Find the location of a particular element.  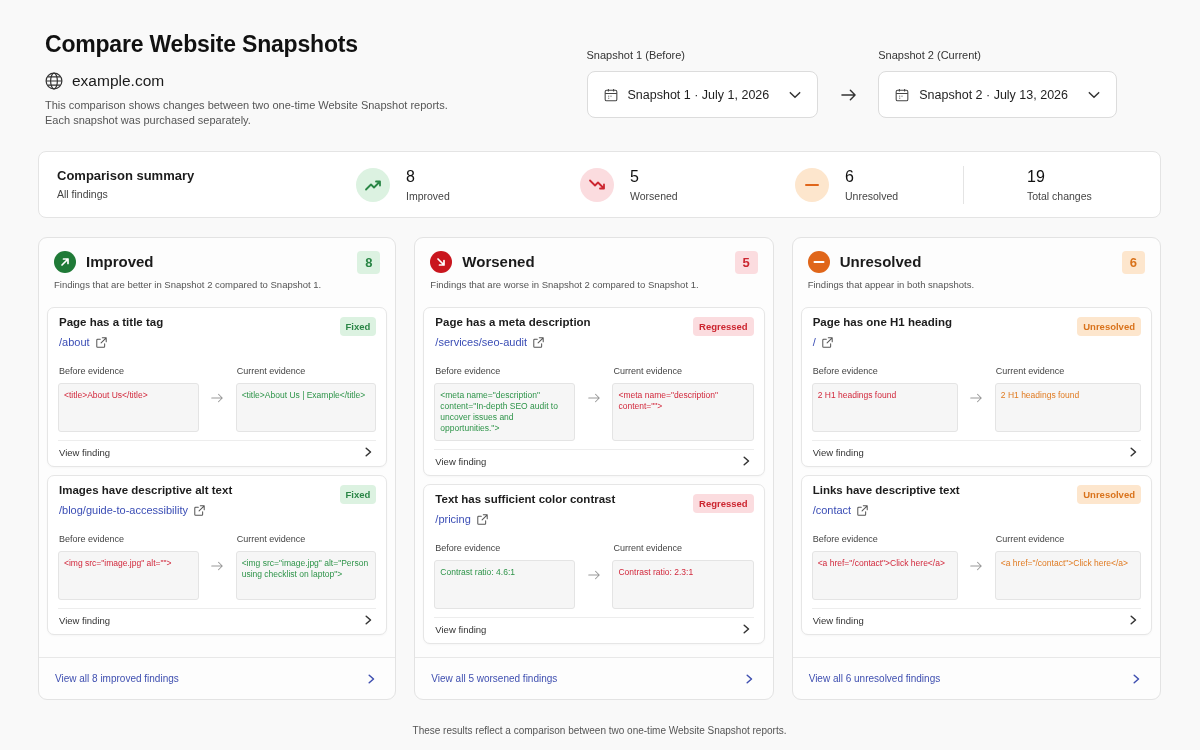

stat-count: 19 is located at coordinates (1036, 176).